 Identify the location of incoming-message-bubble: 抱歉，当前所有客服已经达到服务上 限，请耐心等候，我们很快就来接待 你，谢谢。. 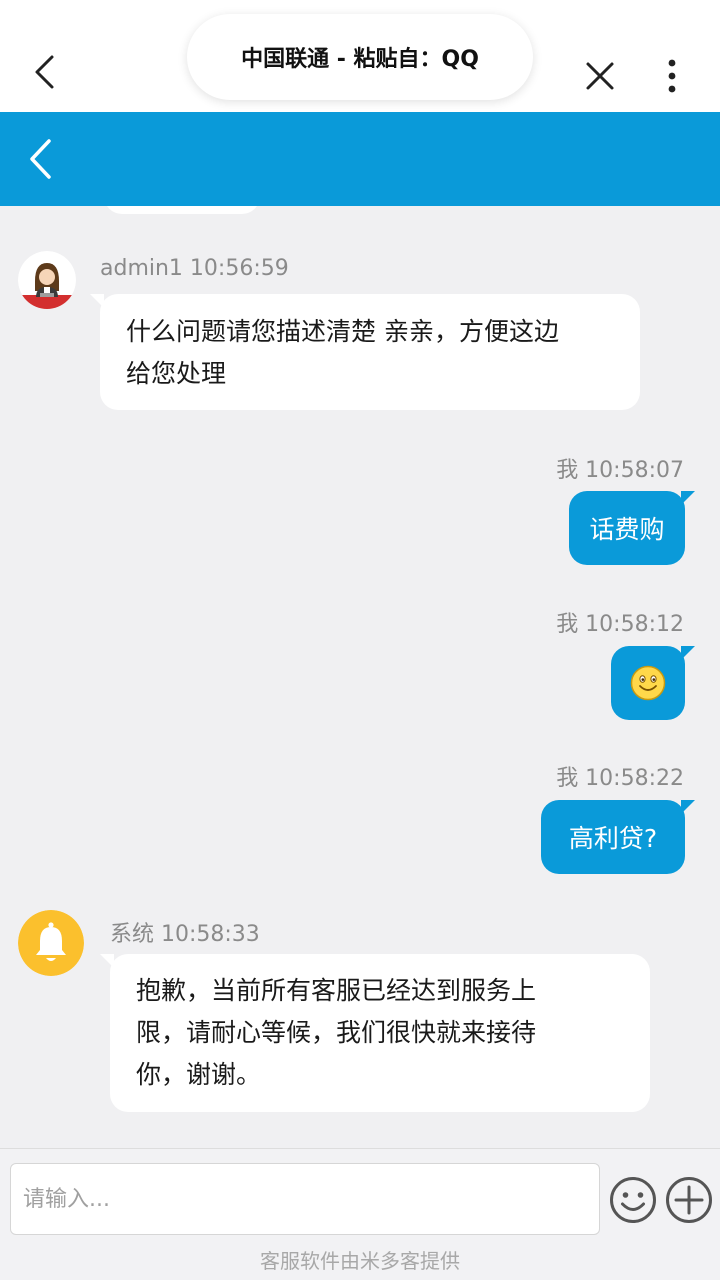
(375, 1033).